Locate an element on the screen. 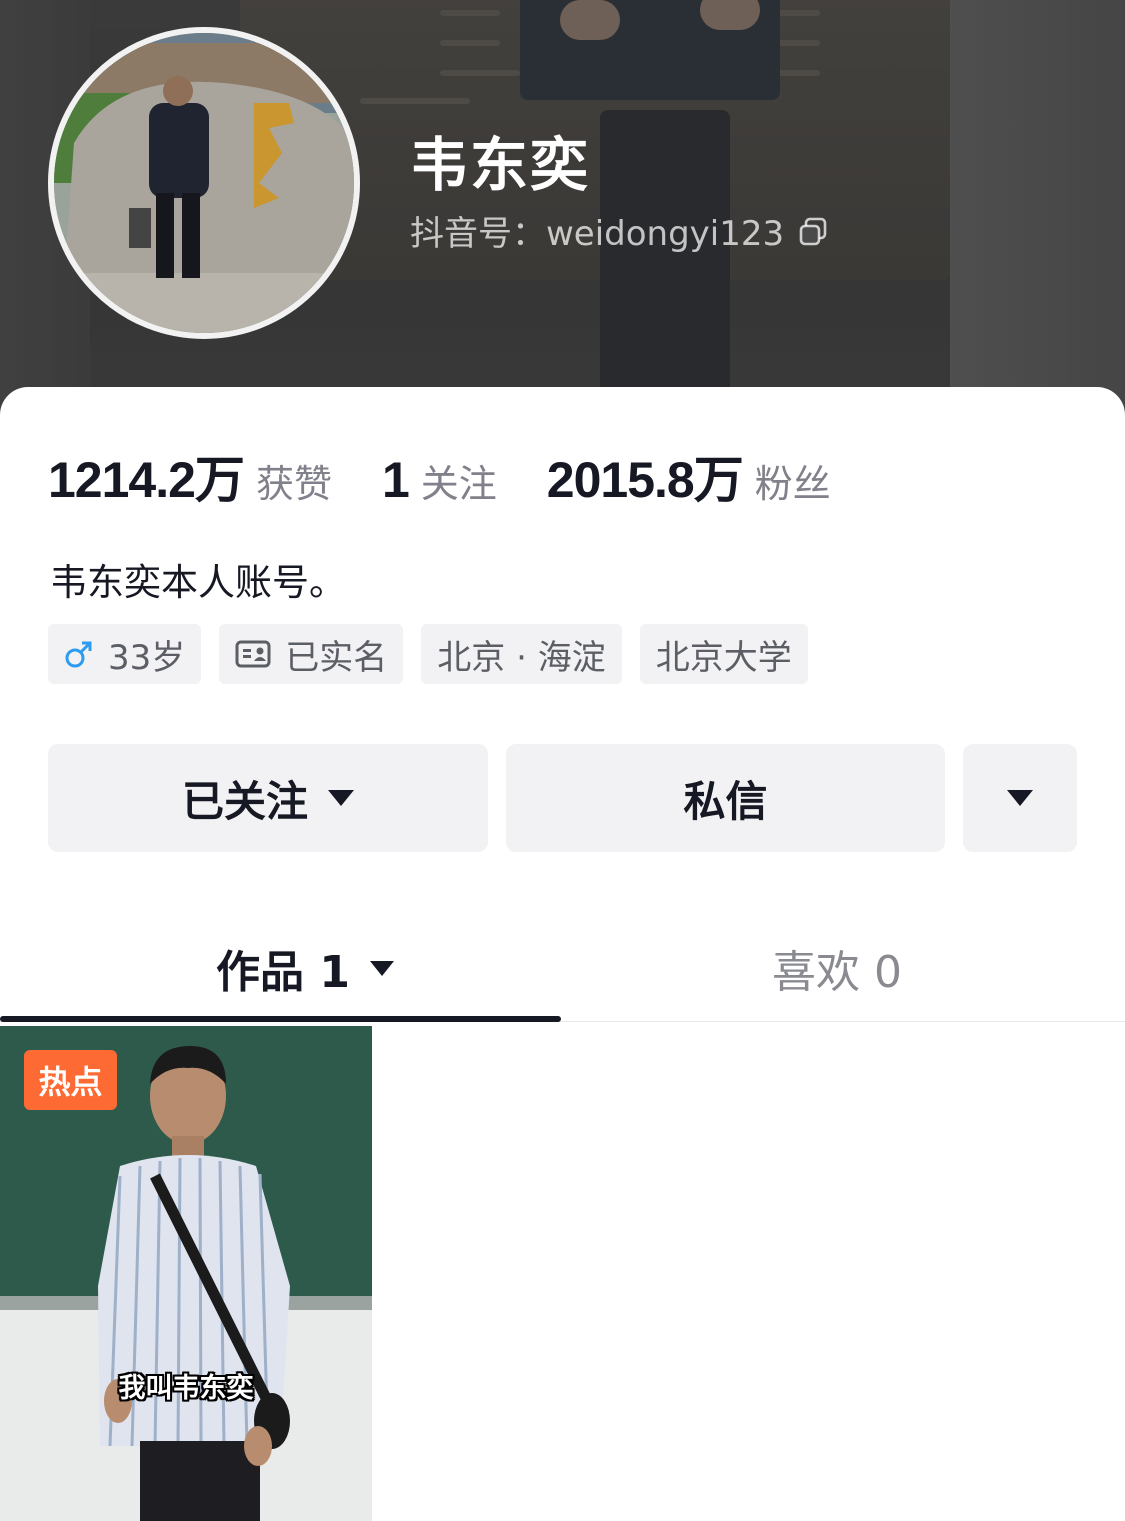 The height and width of the screenshot is (1521, 1125). stat-following: 1 关注 is located at coordinates (439, 480).